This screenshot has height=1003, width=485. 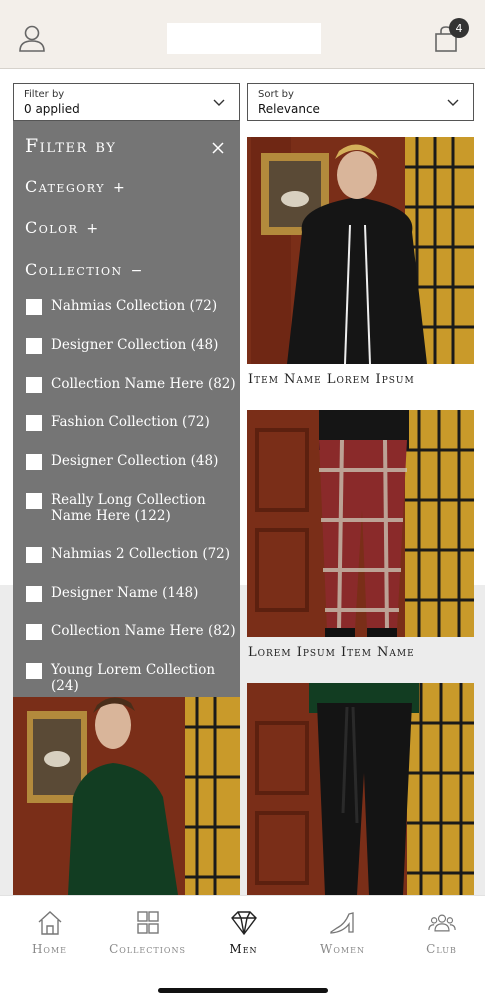 I want to click on product-name: Lorem Ipsum Item Name, so click(x=331, y=652).